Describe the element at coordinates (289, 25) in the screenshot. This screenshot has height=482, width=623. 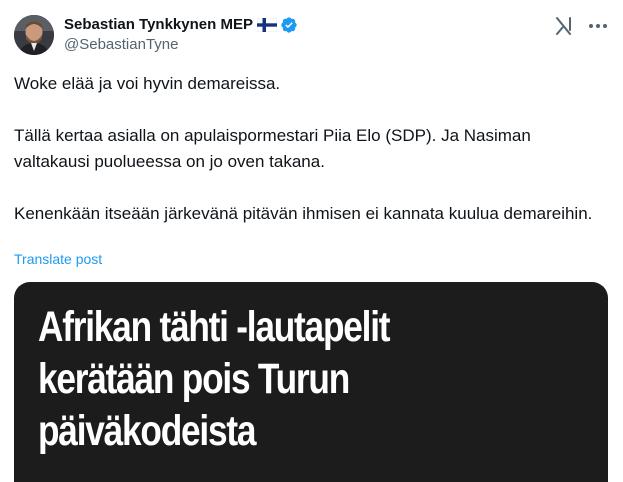
I see `verified-badge-icon` at that location.